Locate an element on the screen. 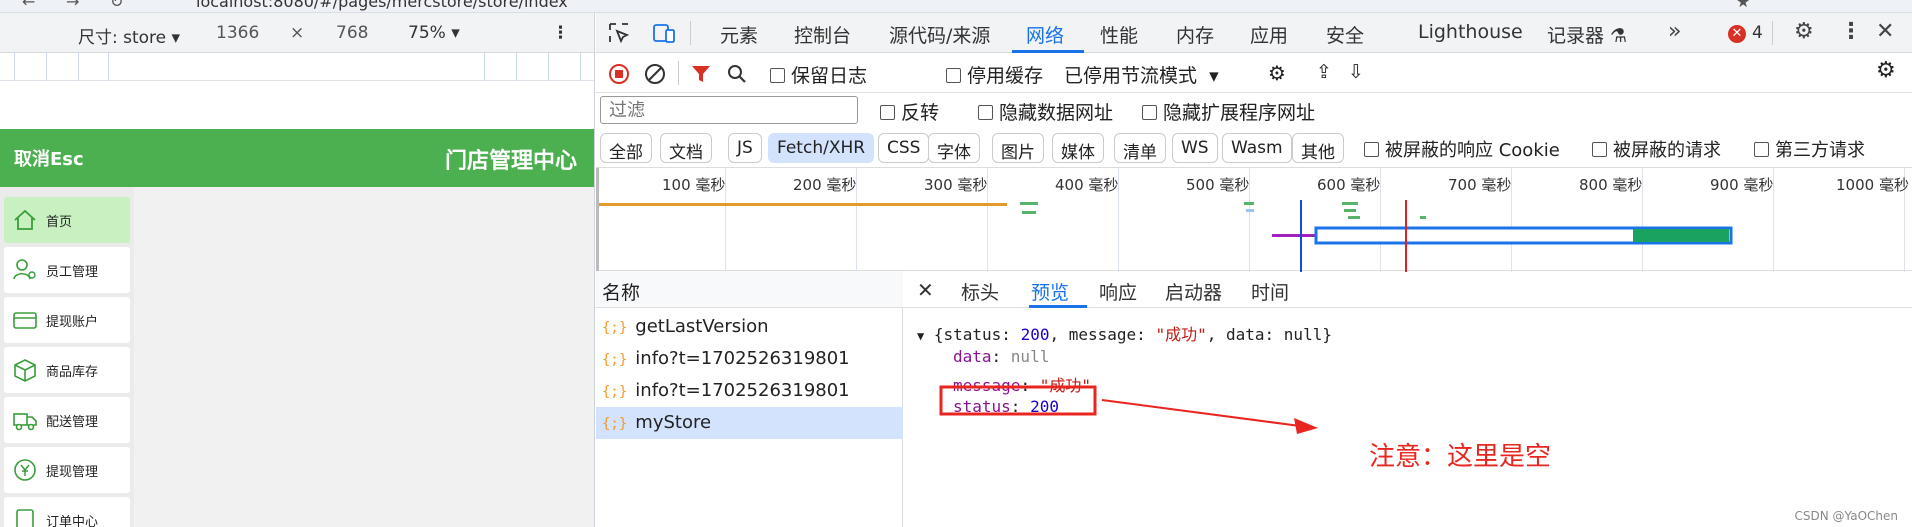  filter-input is located at coordinates (729, 110).